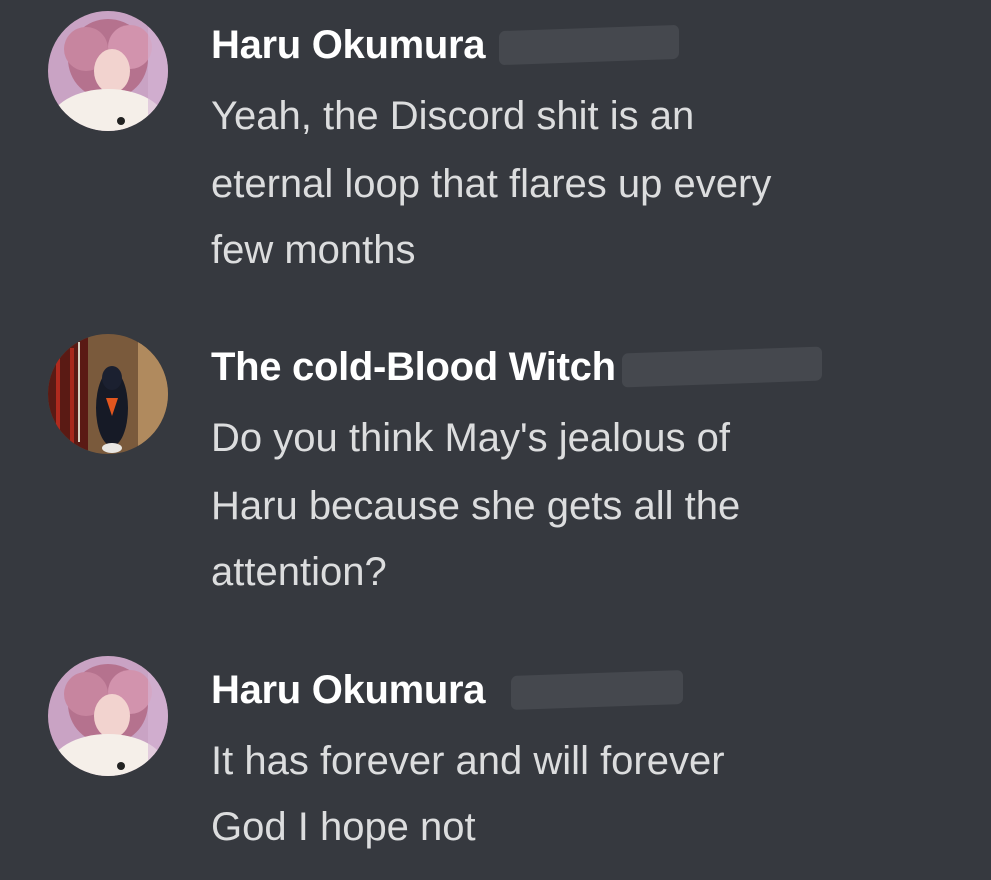 The width and height of the screenshot is (991, 880). What do you see at coordinates (313, 250) in the screenshot?
I see `message-text-line: few months` at bounding box center [313, 250].